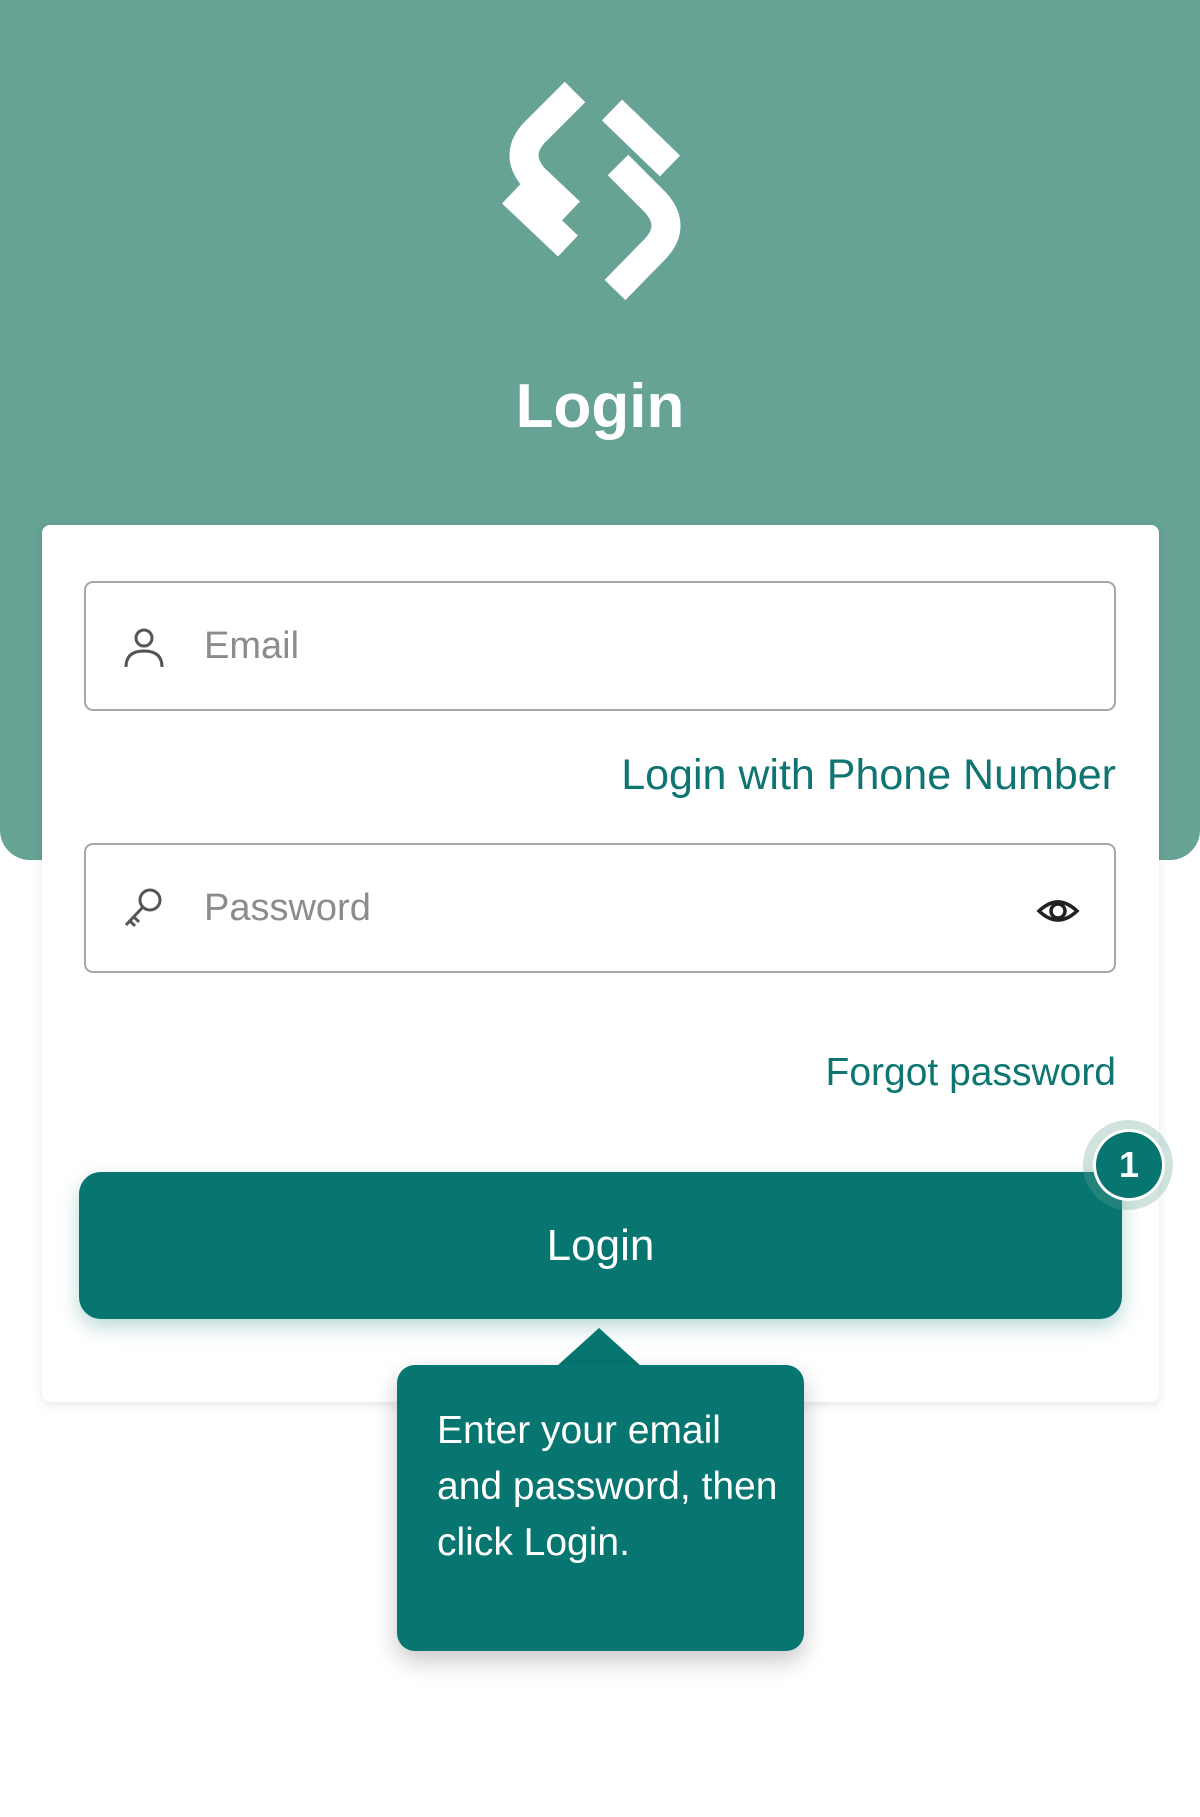 The width and height of the screenshot is (1200, 1817). What do you see at coordinates (614, 646) in the screenshot?
I see `email-input` at bounding box center [614, 646].